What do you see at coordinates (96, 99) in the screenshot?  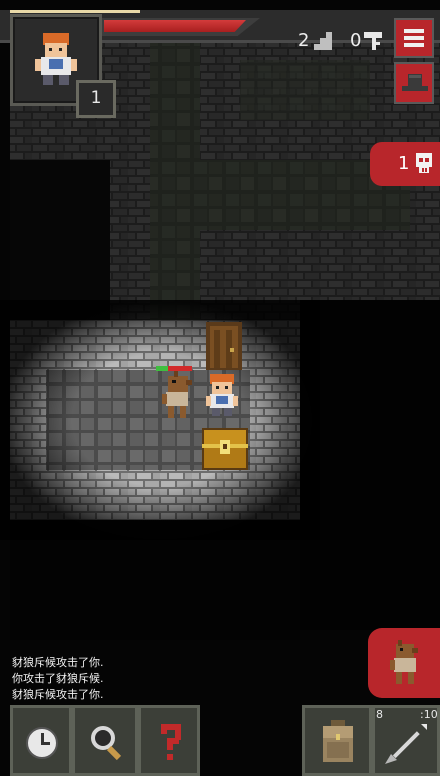 I see `hero-level-badge: 1` at bounding box center [96, 99].